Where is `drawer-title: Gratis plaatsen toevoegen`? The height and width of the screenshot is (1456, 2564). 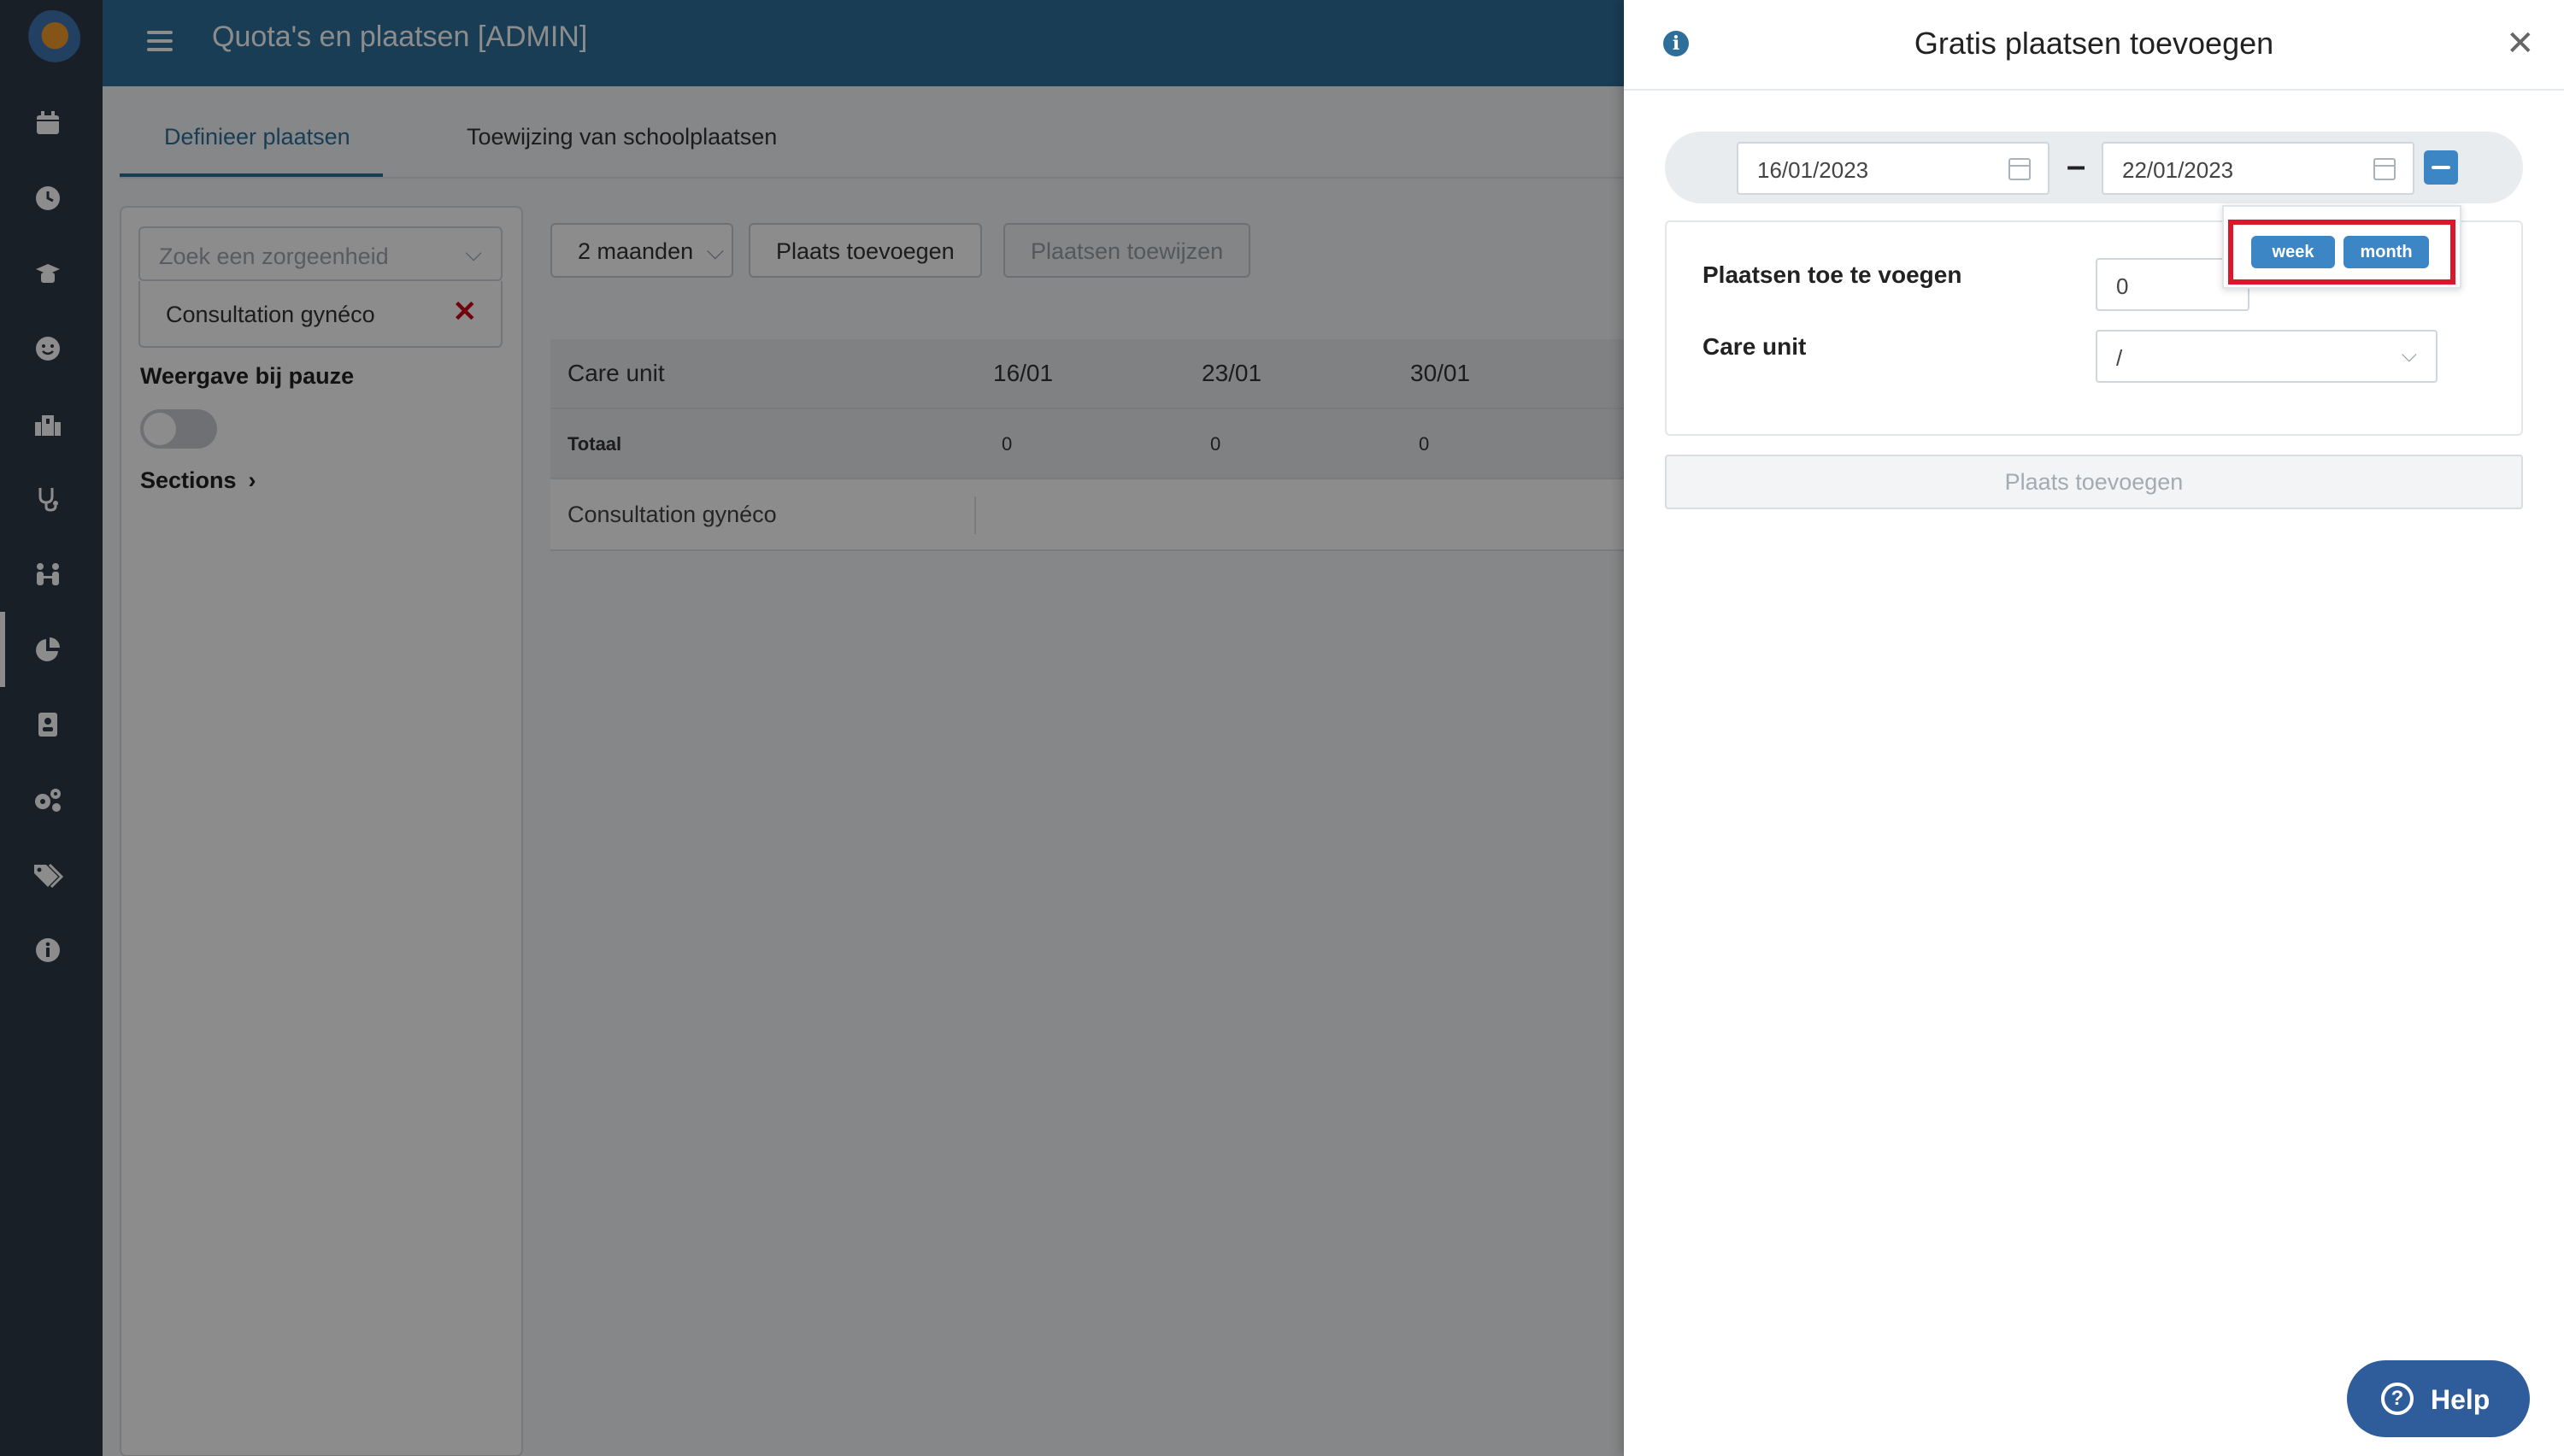 drawer-title: Gratis plaatsen toevoegen is located at coordinates (2094, 44).